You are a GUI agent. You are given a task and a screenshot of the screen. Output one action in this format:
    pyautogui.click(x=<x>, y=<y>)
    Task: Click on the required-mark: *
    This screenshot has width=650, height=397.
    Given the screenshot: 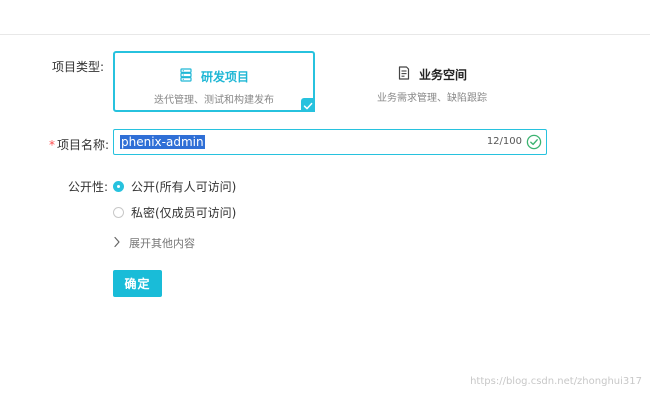 What is the action you would take?
    pyautogui.click(x=52, y=145)
    